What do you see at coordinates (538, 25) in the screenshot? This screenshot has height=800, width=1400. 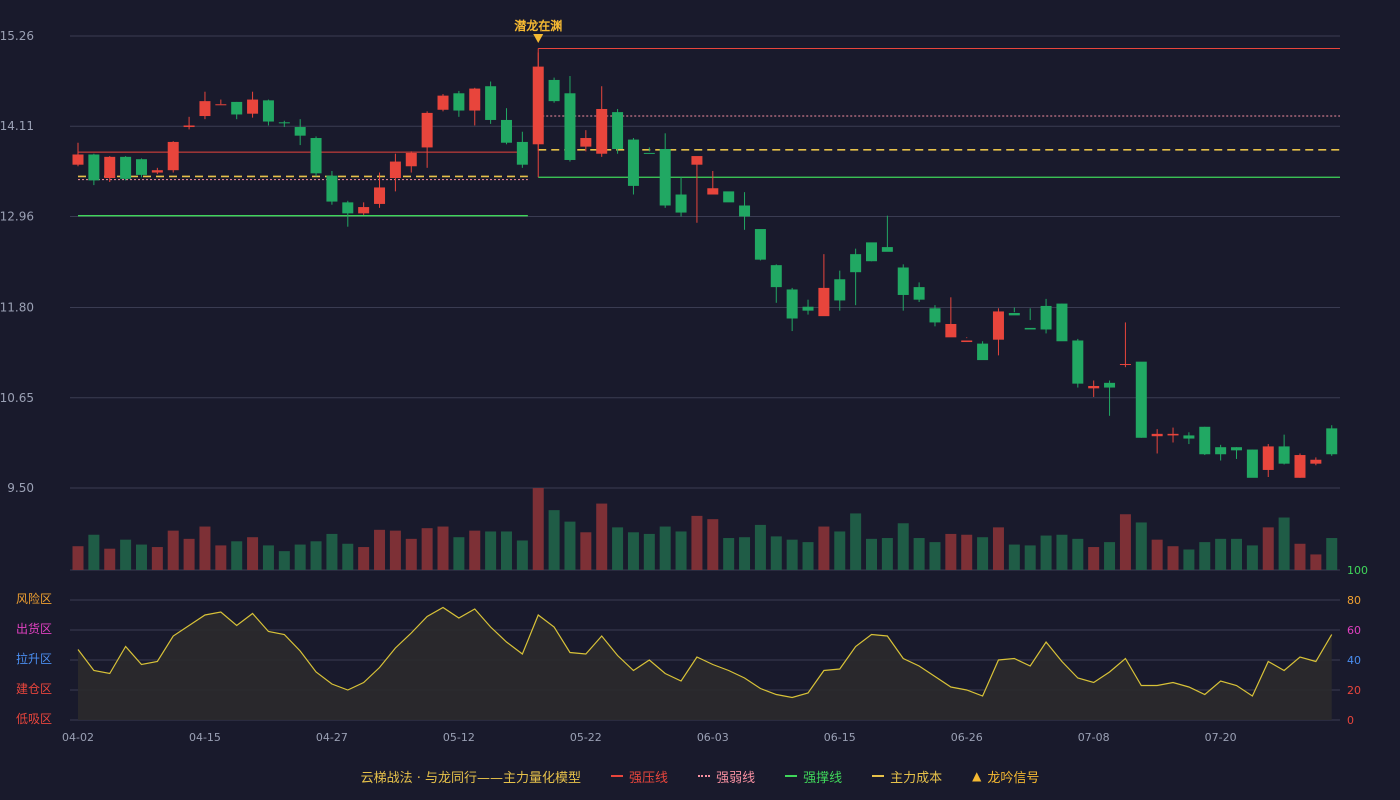 I see `signal-label: 潜龙在渊` at bounding box center [538, 25].